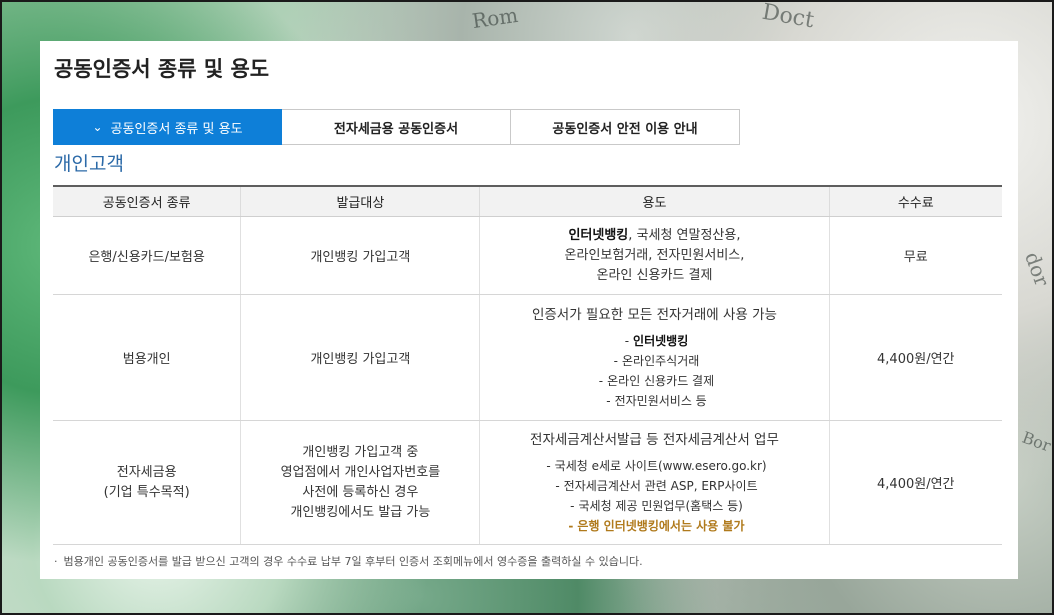 This screenshot has width=1054, height=615. What do you see at coordinates (360, 472) in the screenshot?
I see `target-line: 영업점에서 개인사업자번호를` at bounding box center [360, 472].